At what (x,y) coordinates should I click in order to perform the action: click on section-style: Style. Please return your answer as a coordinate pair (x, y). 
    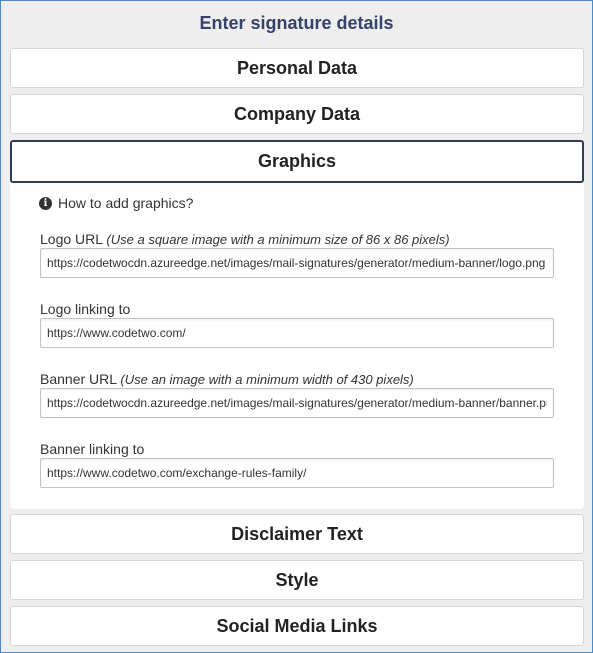
    Looking at the image, I should click on (297, 580).